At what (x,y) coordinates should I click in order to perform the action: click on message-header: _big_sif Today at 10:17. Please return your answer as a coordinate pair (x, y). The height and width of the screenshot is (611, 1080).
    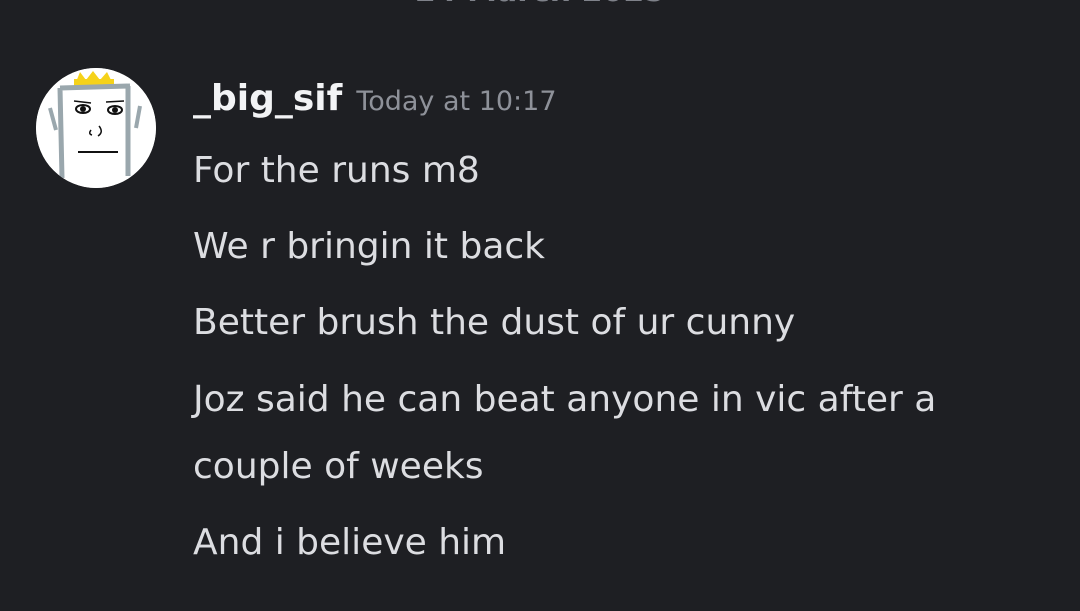
    Looking at the image, I should click on (375, 104).